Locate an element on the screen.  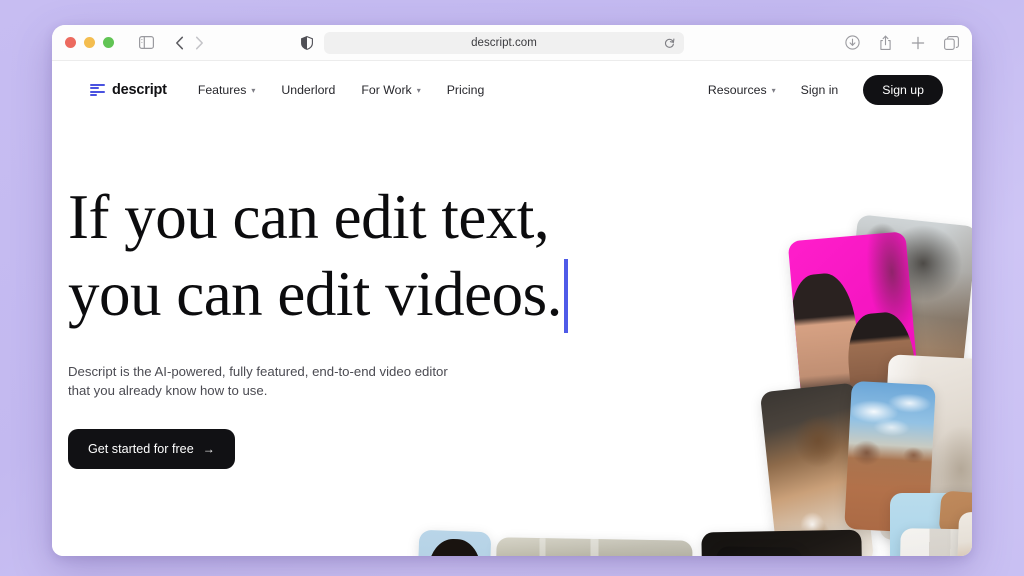
share-icon is located at coordinates (885, 43).